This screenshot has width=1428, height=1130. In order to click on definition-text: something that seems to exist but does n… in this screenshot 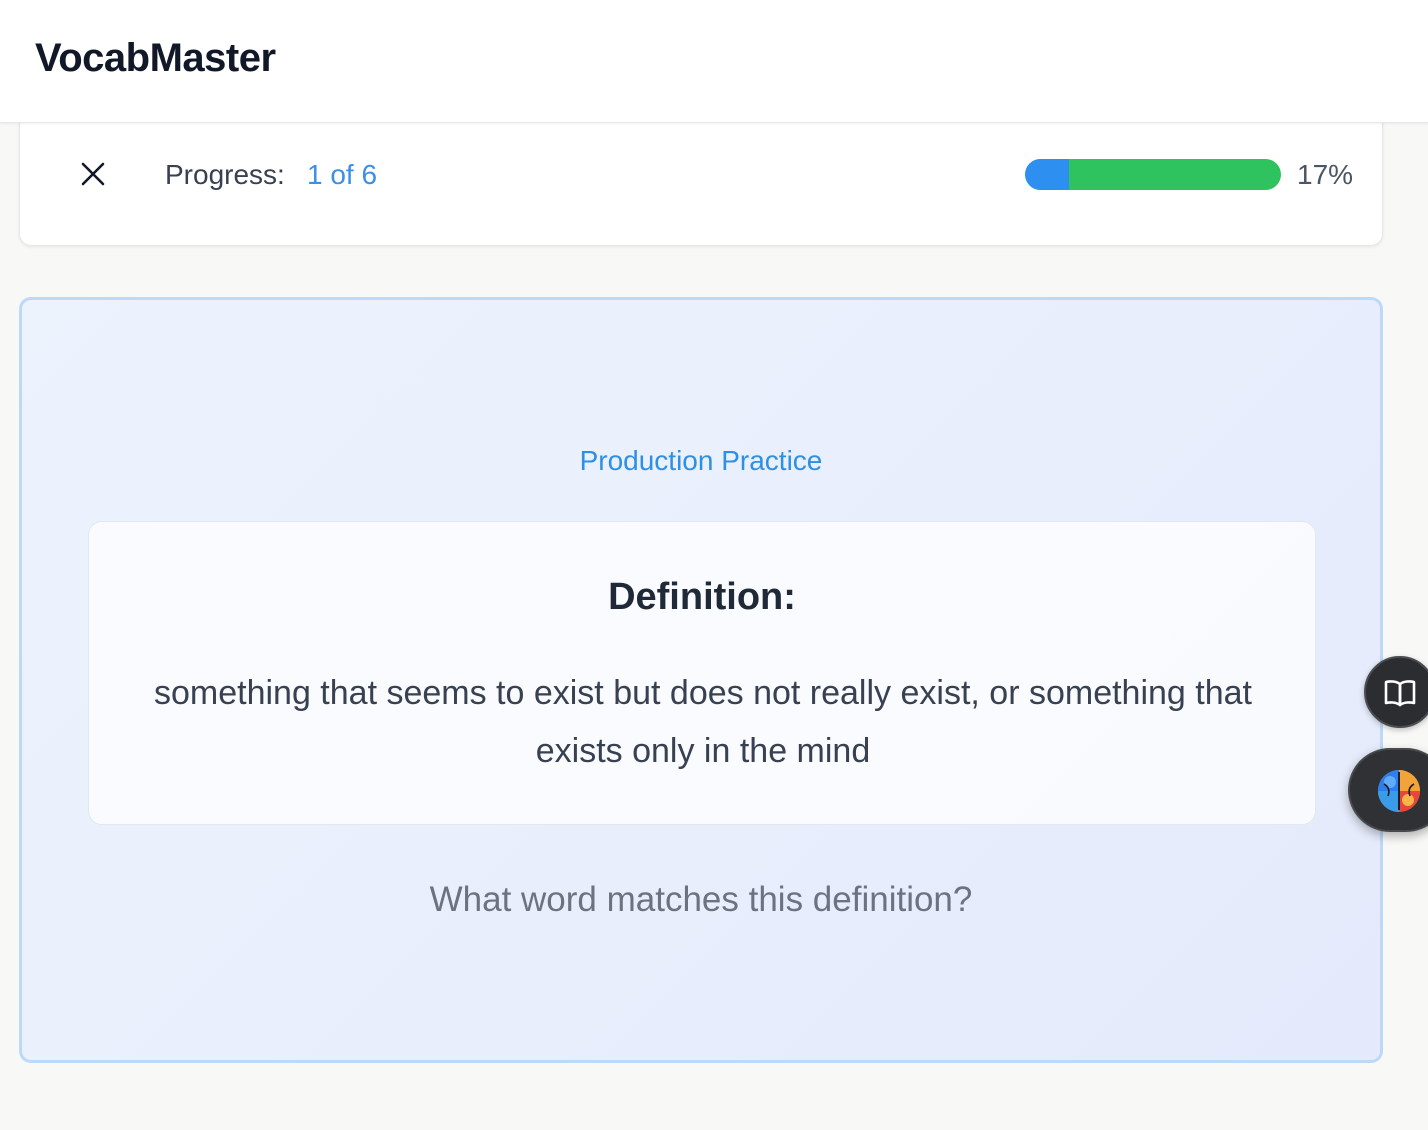, I will do `click(702, 722)`.